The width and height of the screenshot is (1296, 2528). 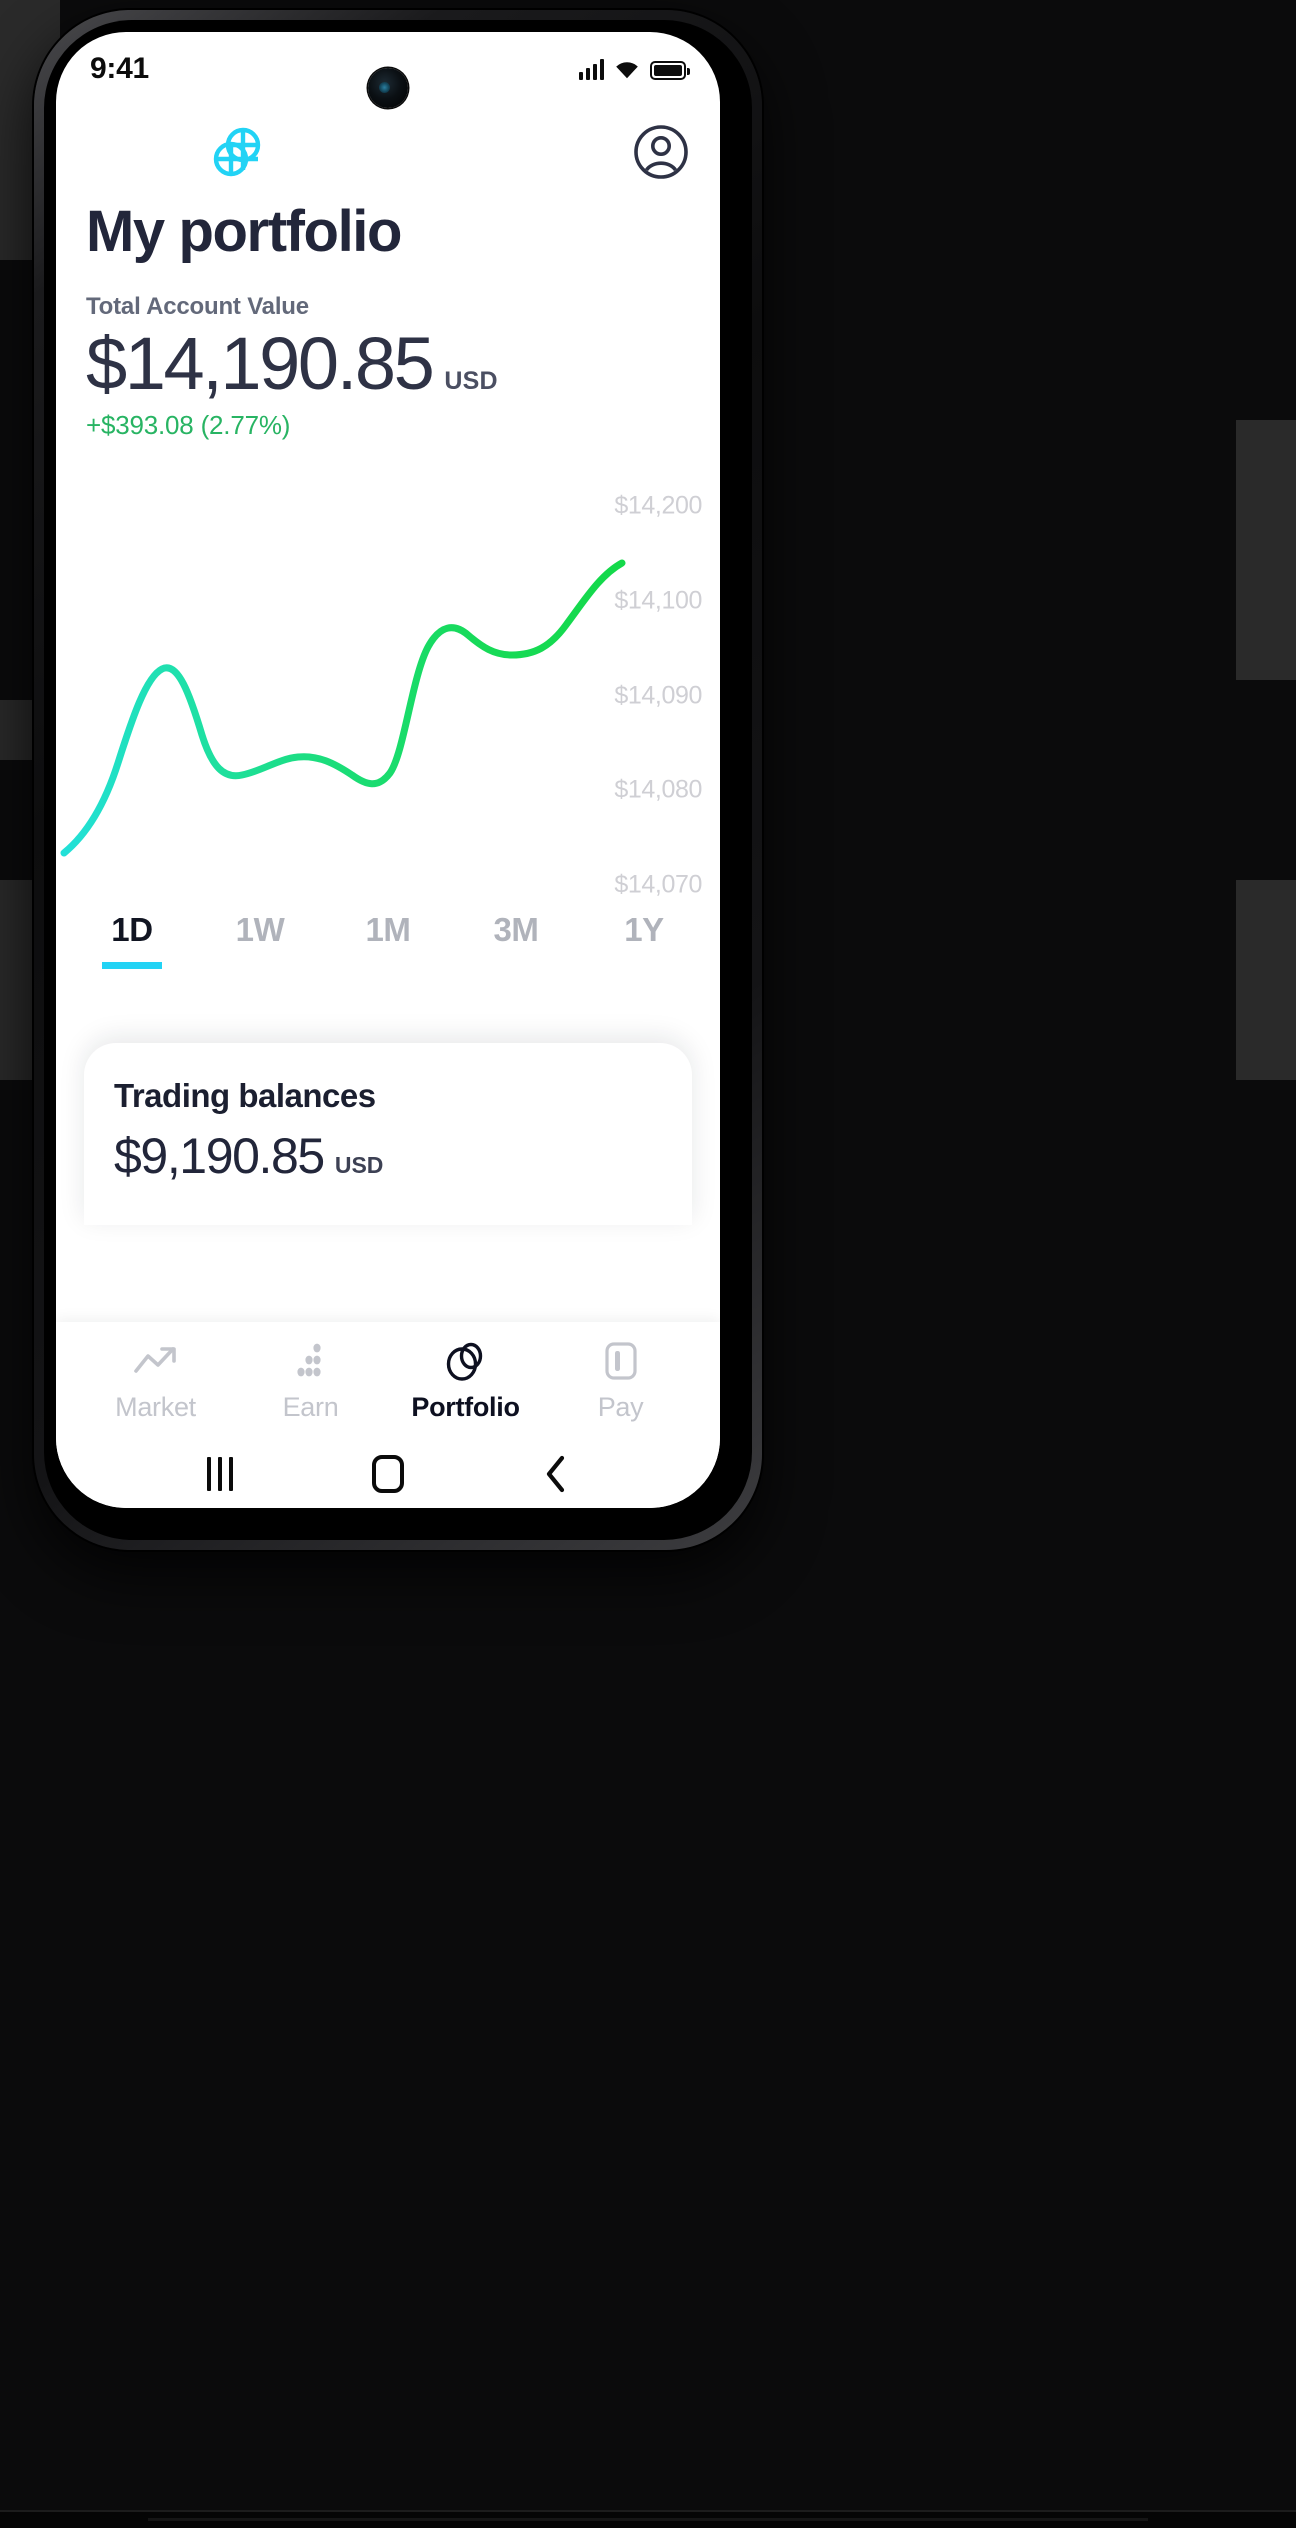 What do you see at coordinates (132, 930) in the screenshot?
I see `range-tab-label: 1D` at bounding box center [132, 930].